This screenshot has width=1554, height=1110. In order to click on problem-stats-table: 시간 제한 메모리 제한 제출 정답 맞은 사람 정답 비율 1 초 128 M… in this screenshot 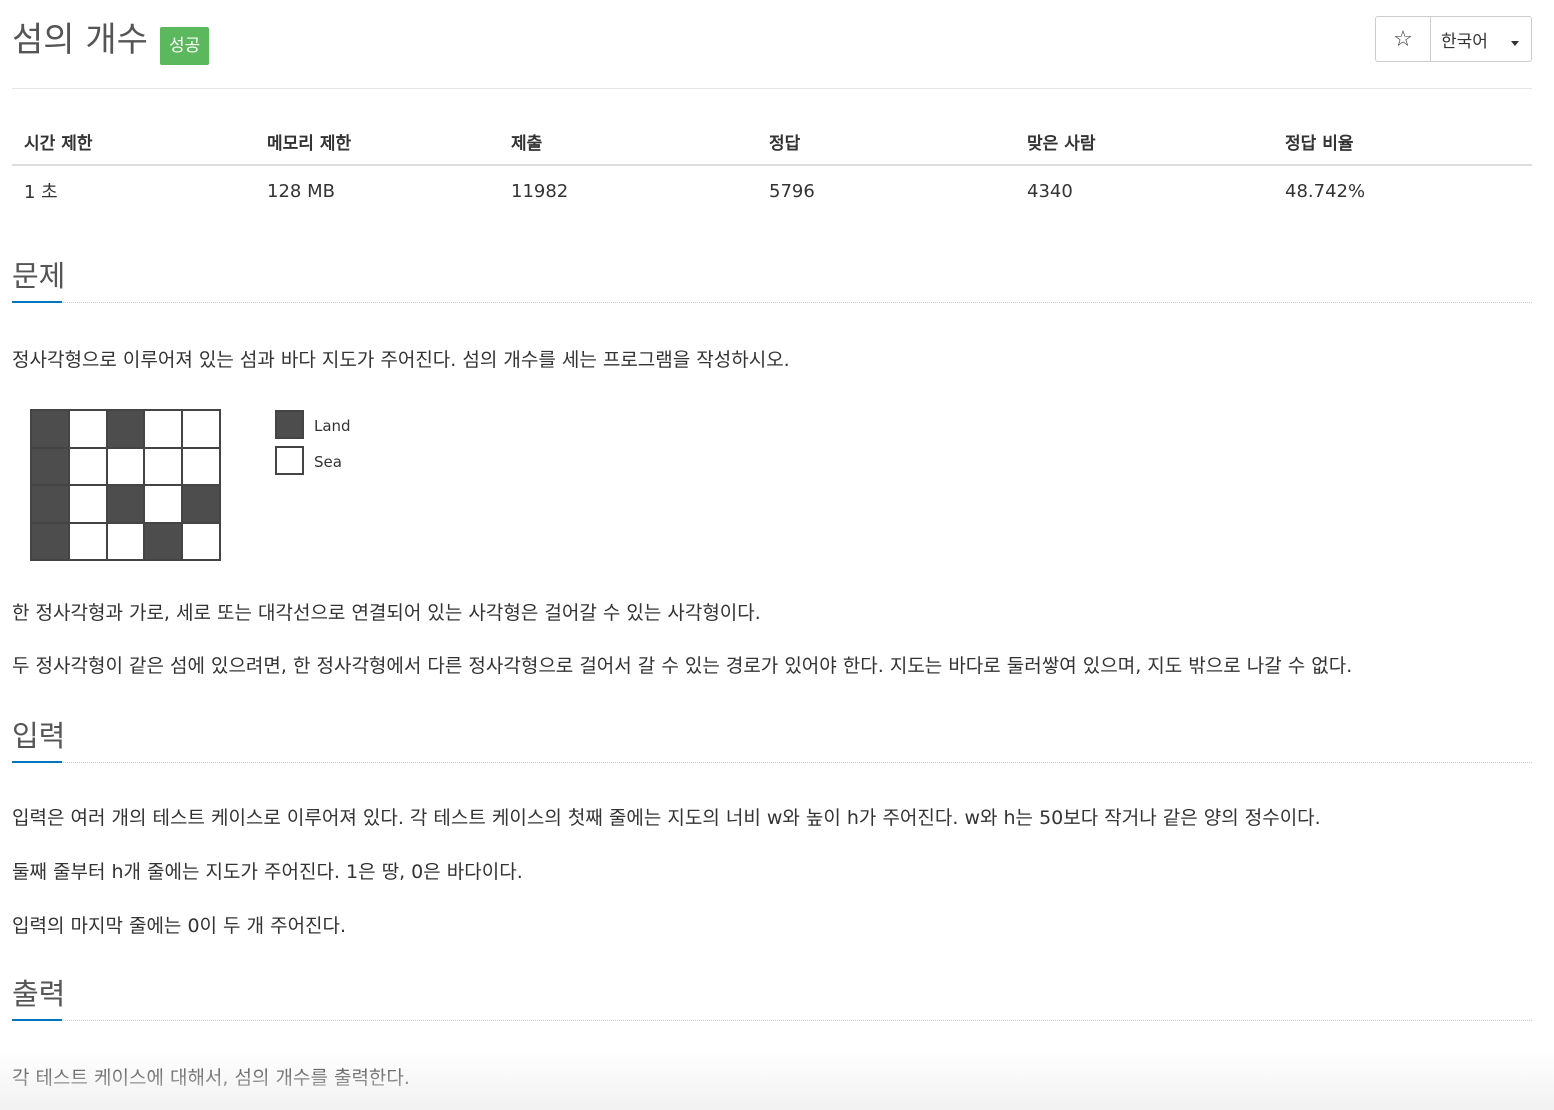, I will do `click(772, 167)`.